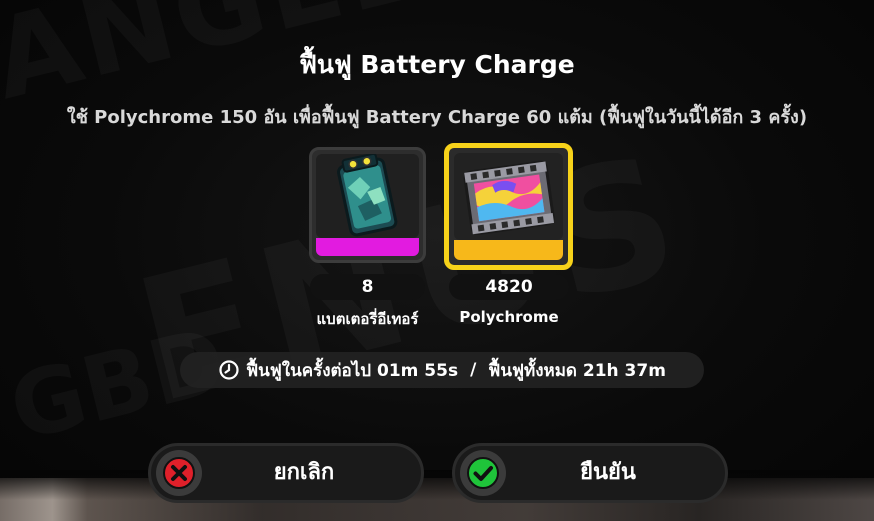  I want to click on polychrome-item-count: 4820, so click(509, 287).